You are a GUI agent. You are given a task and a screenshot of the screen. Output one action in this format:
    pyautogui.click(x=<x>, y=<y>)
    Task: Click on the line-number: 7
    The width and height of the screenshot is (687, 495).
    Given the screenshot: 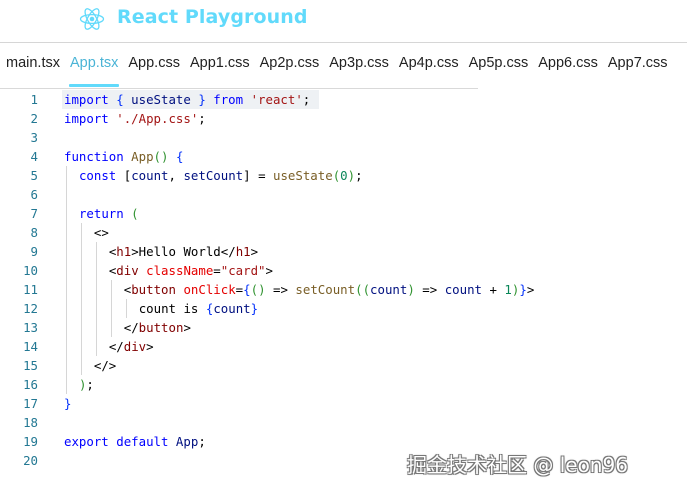 What is the action you would take?
    pyautogui.click(x=34, y=213)
    